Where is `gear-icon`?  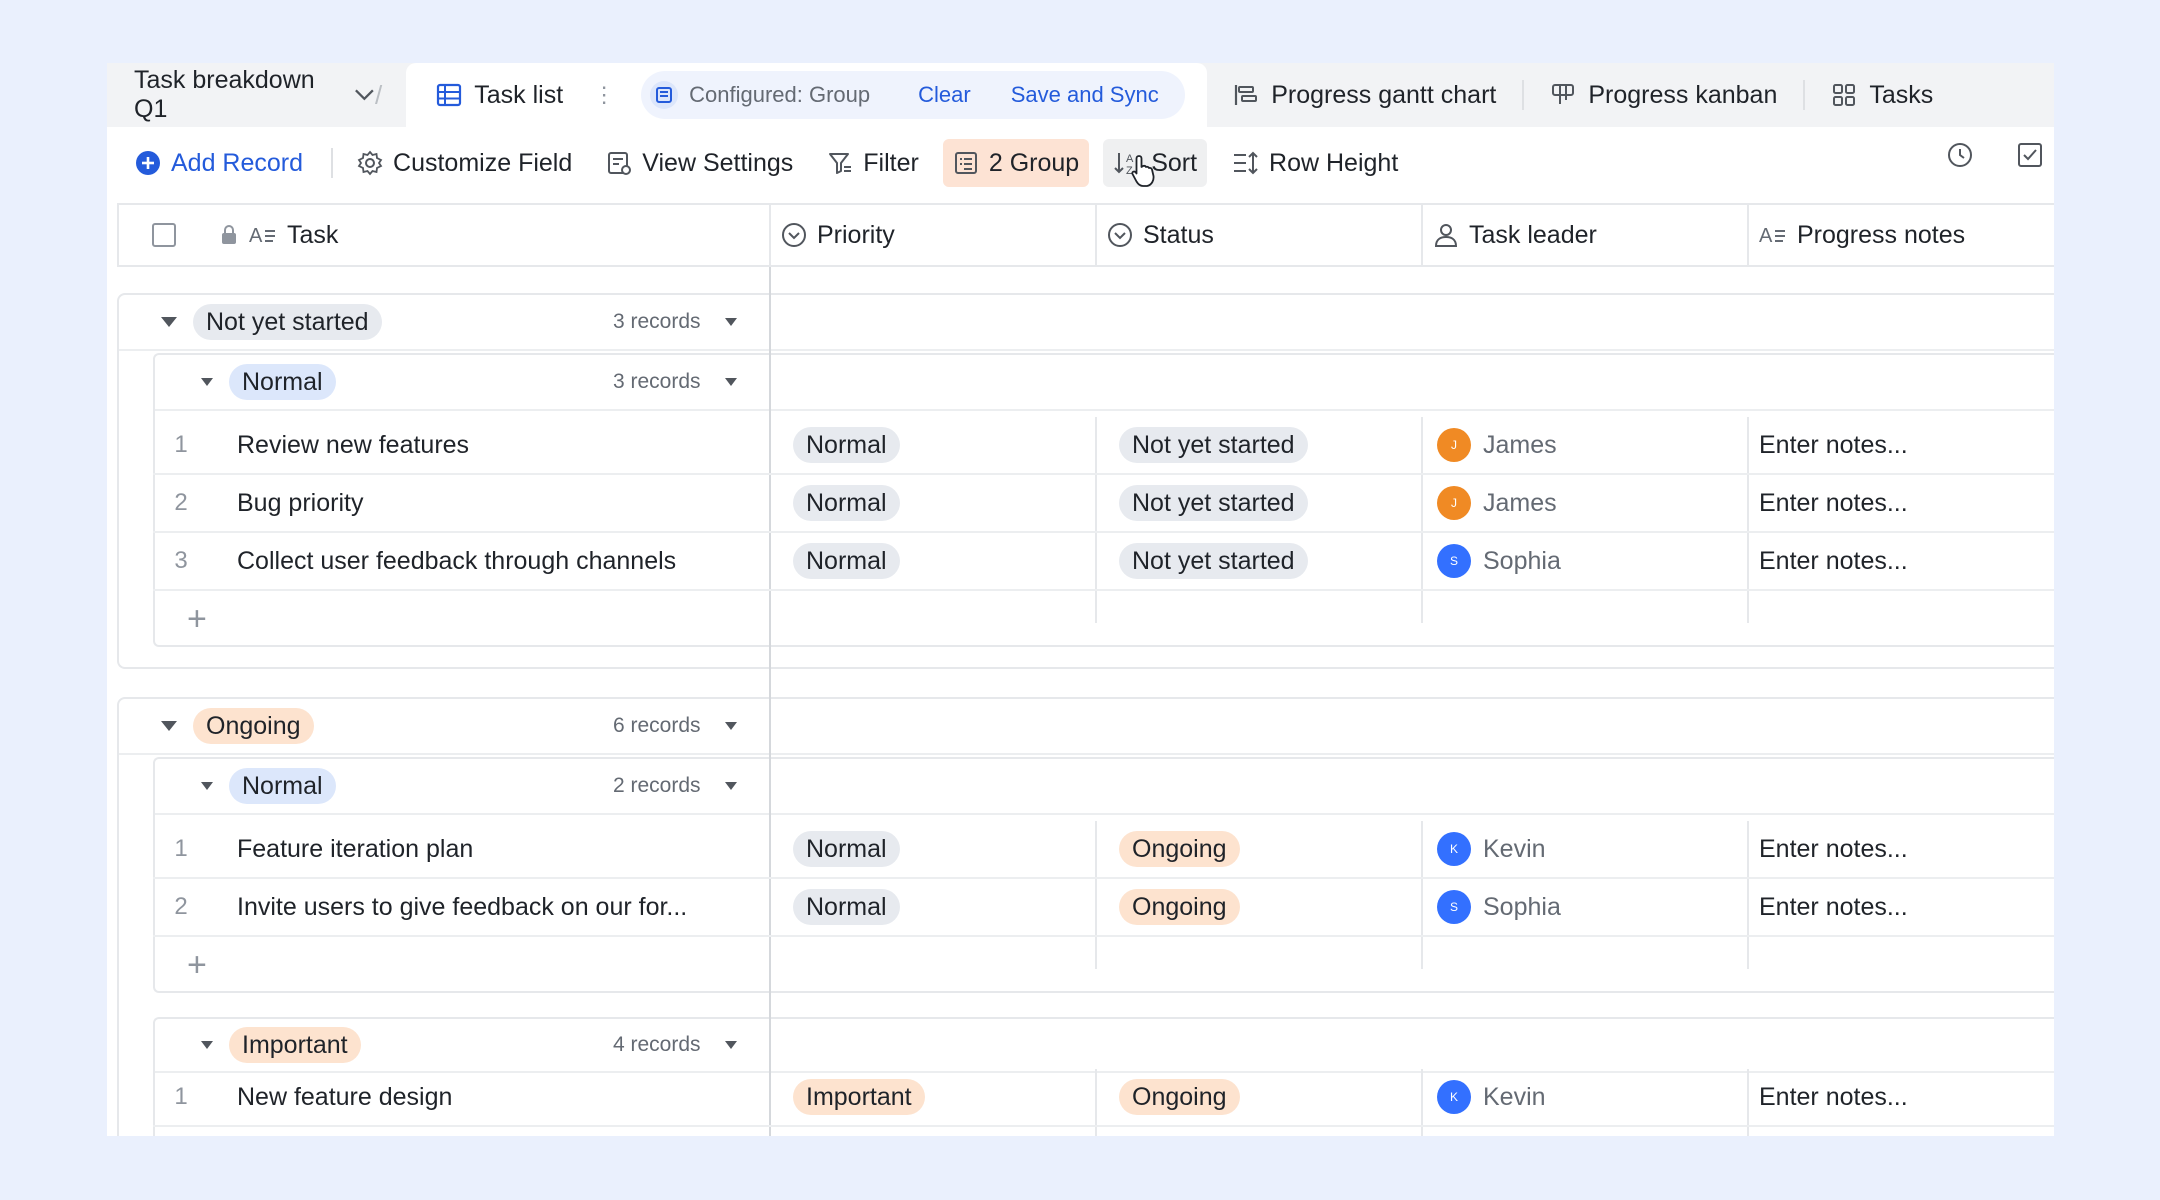 gear-icon is located at coordinates (370, 163).